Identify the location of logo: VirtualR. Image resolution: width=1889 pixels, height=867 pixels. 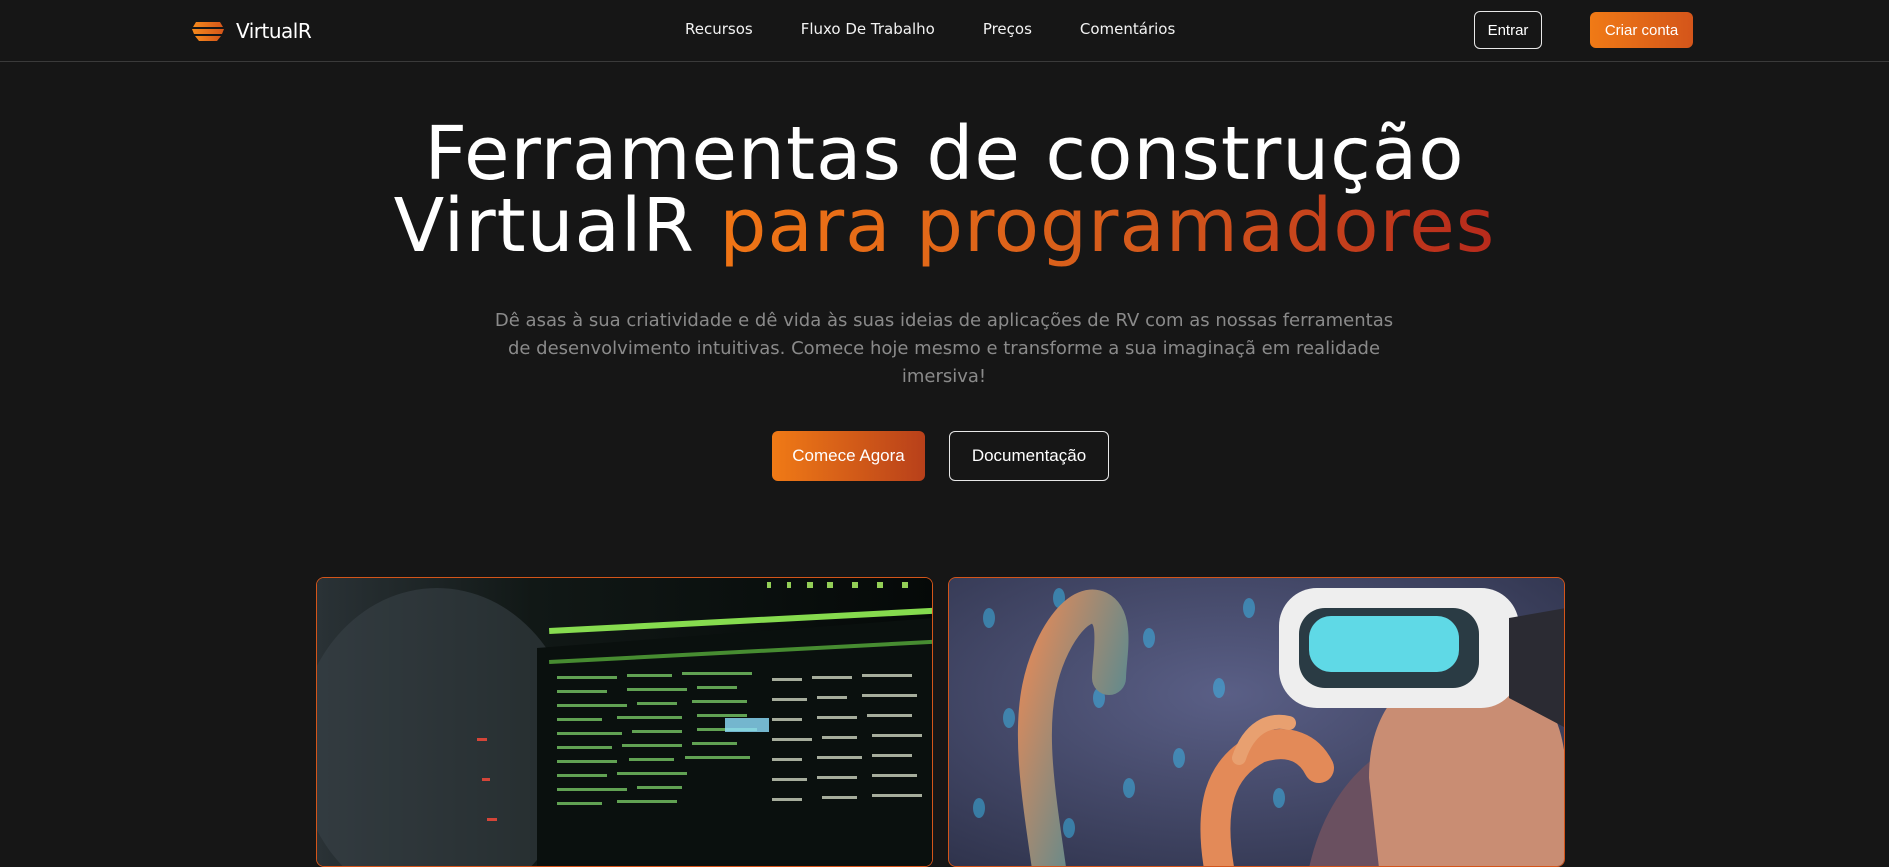
(251, 31).